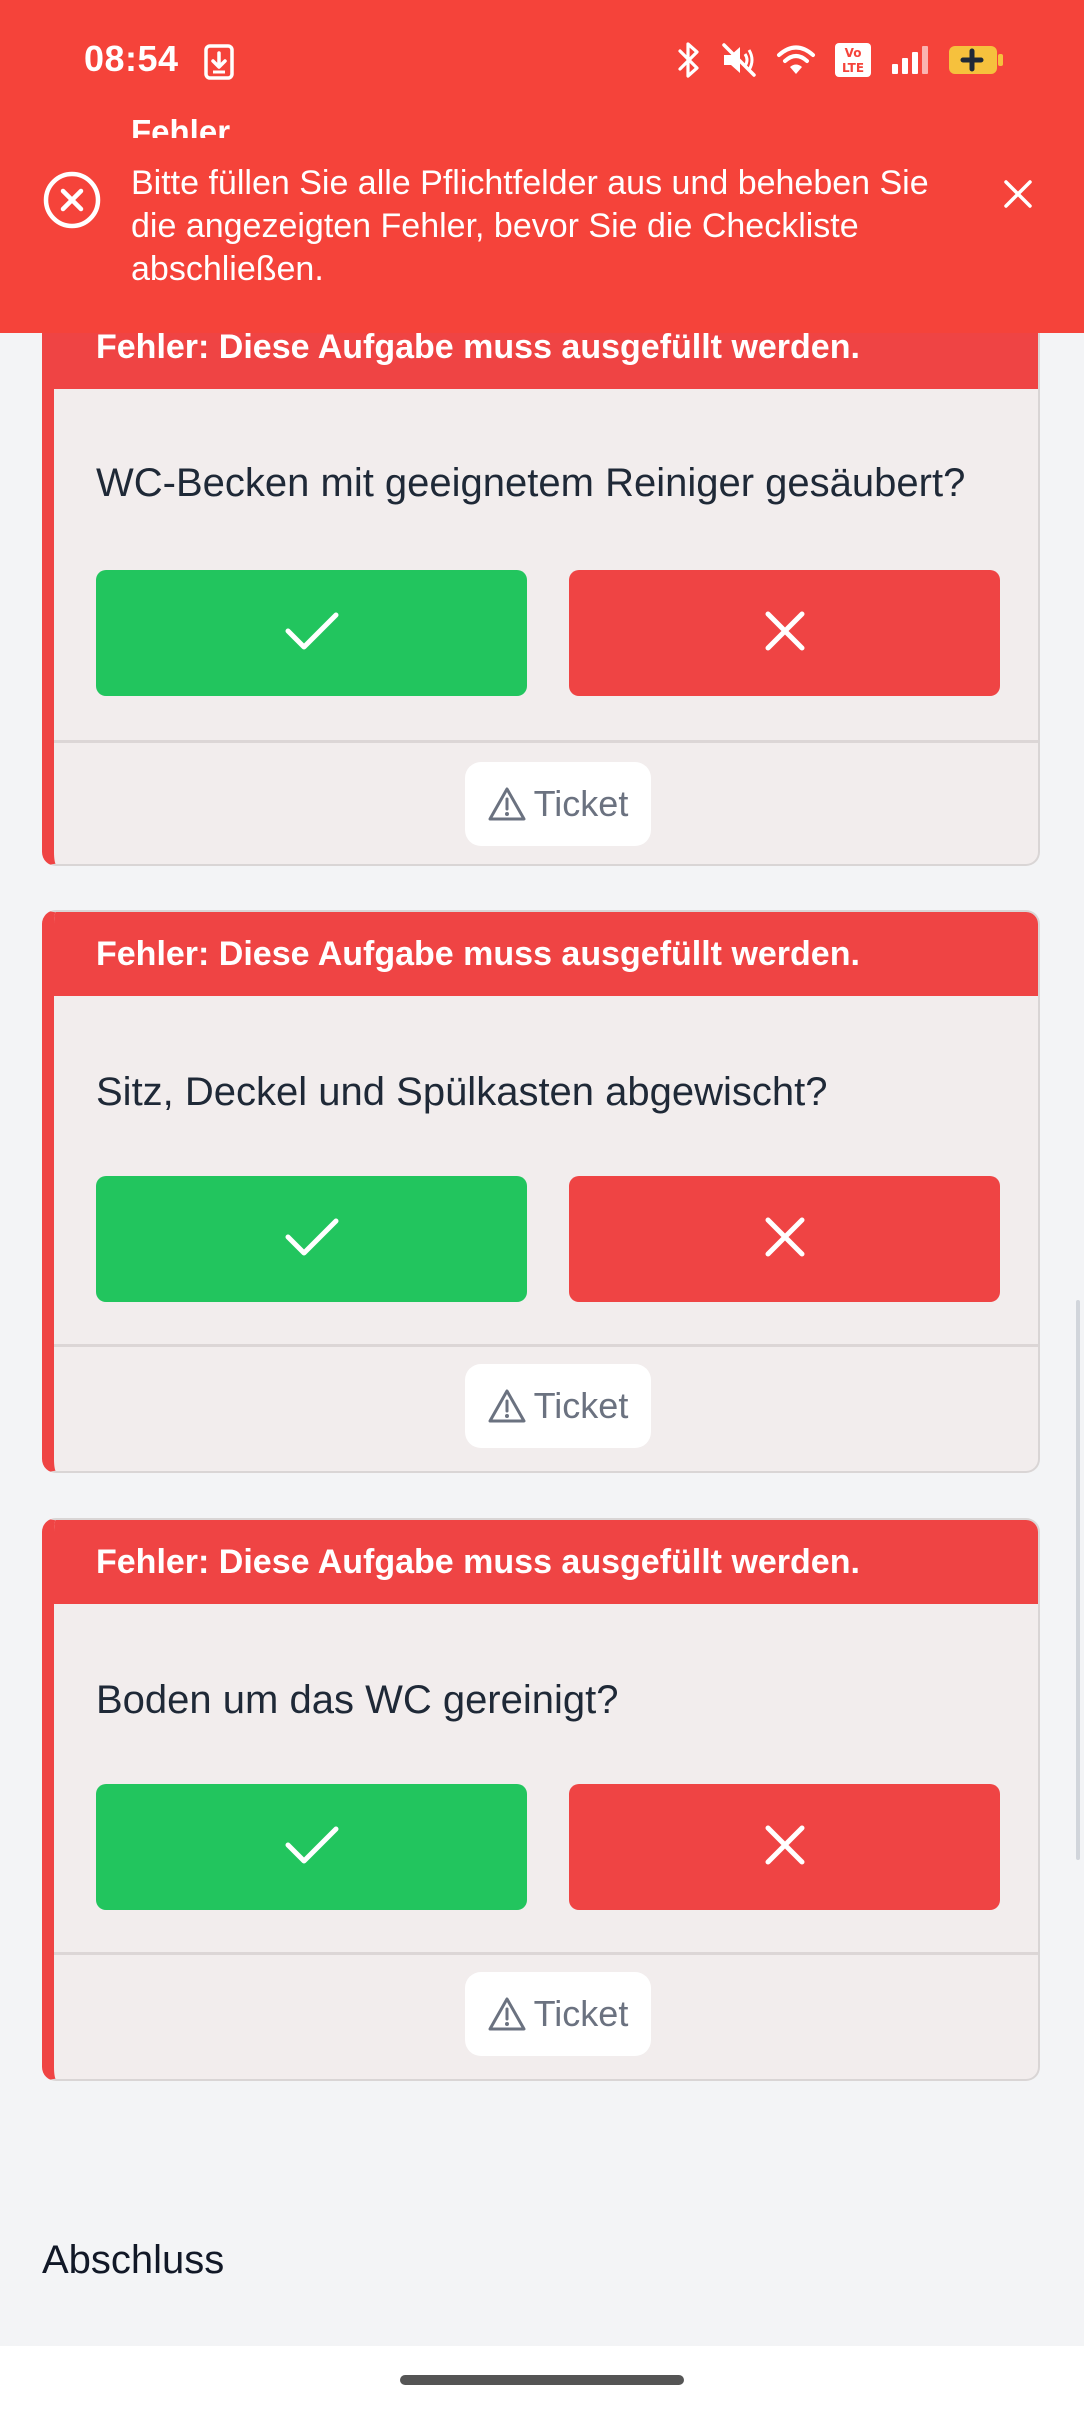  Describe the element at coordinates (219, 62) in the screenshot. I see `download-icon` at that location.